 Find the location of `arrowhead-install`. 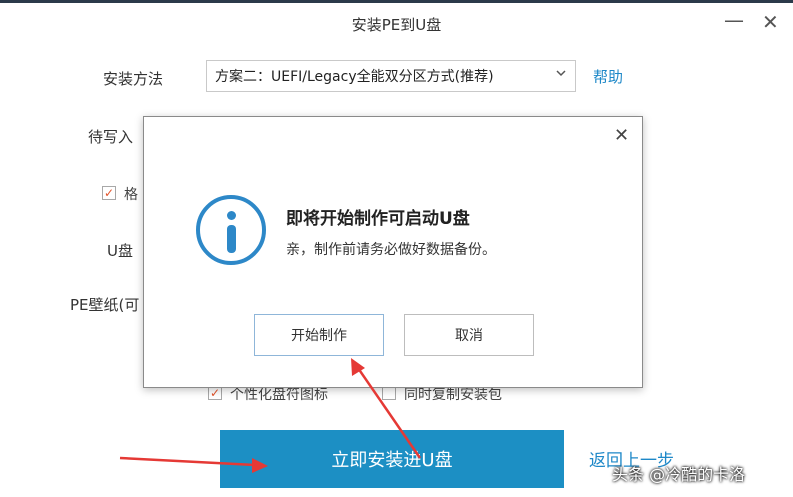

arrowhead-install is located at coordinates (260, 465).